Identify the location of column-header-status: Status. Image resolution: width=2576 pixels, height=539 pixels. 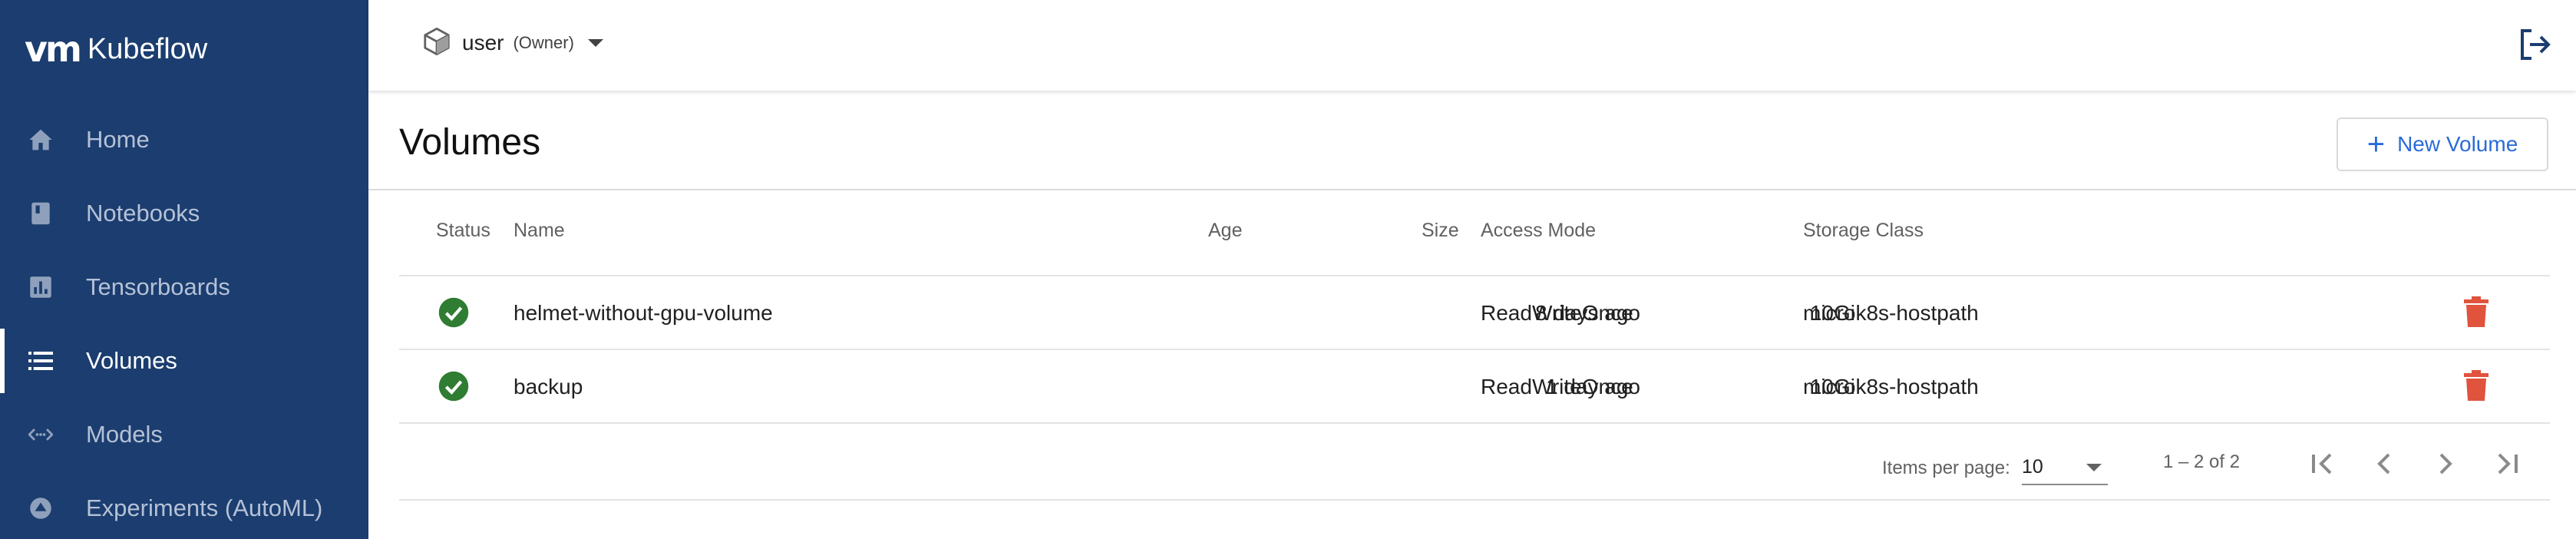
(463, 231).